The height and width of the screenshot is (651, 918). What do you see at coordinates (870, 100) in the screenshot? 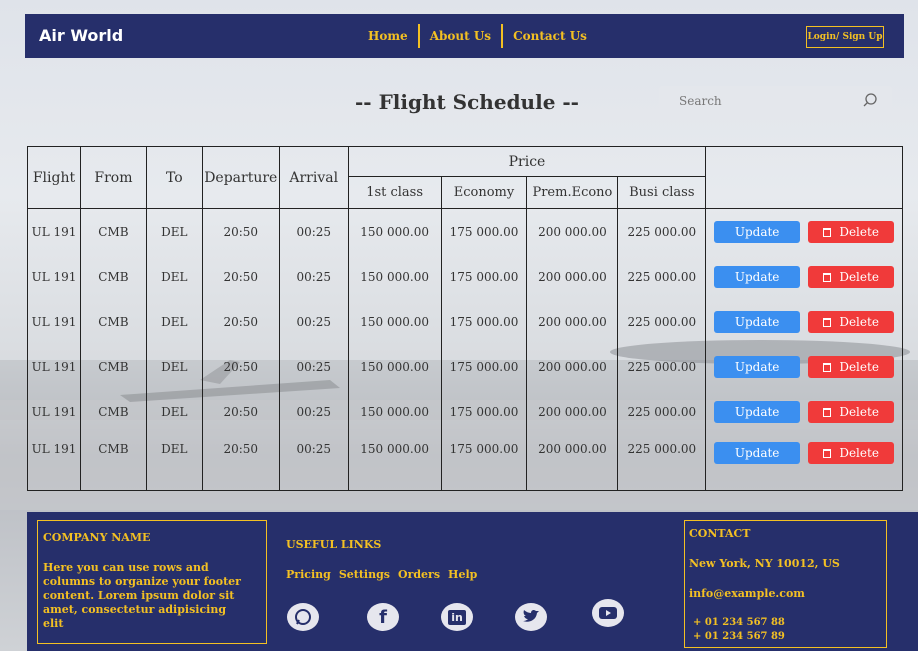
I see `search-icon` at bounding box center [870, 100].